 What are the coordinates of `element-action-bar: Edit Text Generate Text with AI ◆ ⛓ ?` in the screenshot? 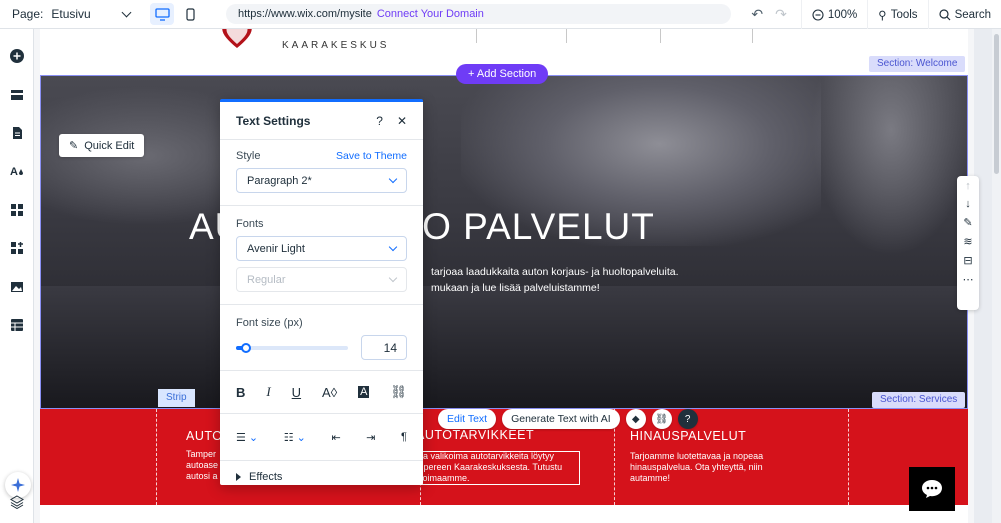 It's located at (568, 419).